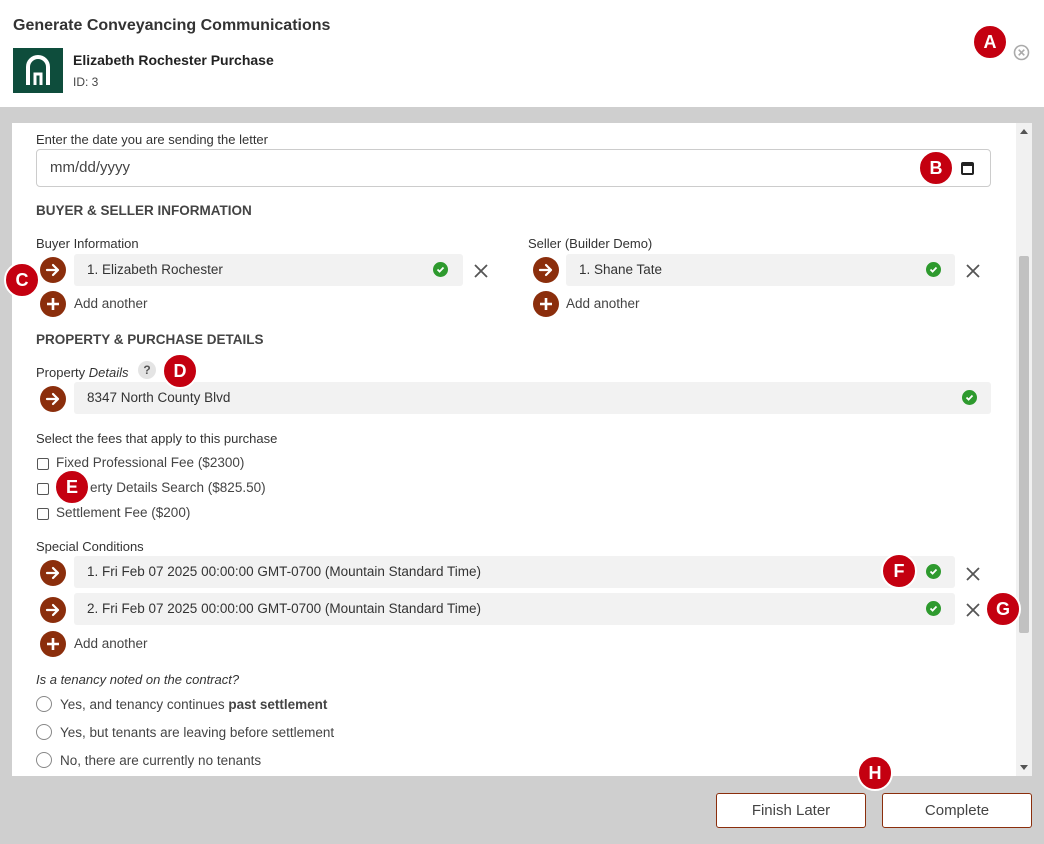  Describe the element at coordinates (957, 810) in the screenshot. I see `complete-button: Complete` at that location.